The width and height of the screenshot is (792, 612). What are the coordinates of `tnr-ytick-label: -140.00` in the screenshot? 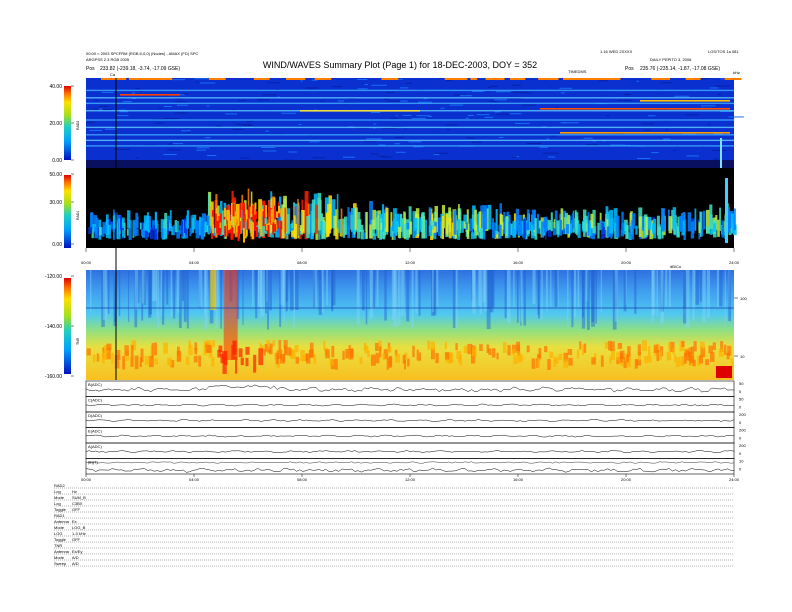 It's located at (53, 327).